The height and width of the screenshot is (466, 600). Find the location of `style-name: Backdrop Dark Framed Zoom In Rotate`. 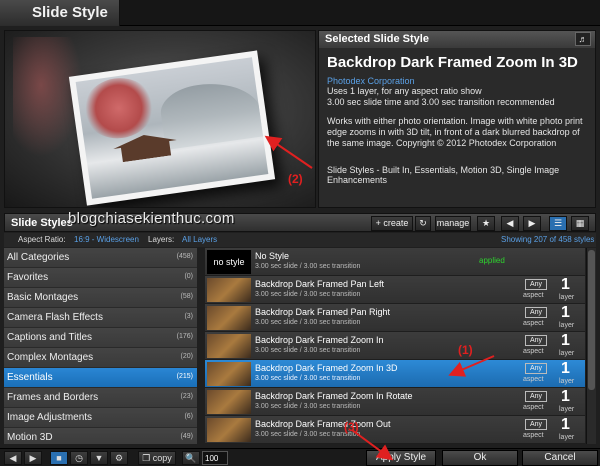

style-name: Backdrop Dark Framed Zoom In Rotate is located at coordinates (334, 396).